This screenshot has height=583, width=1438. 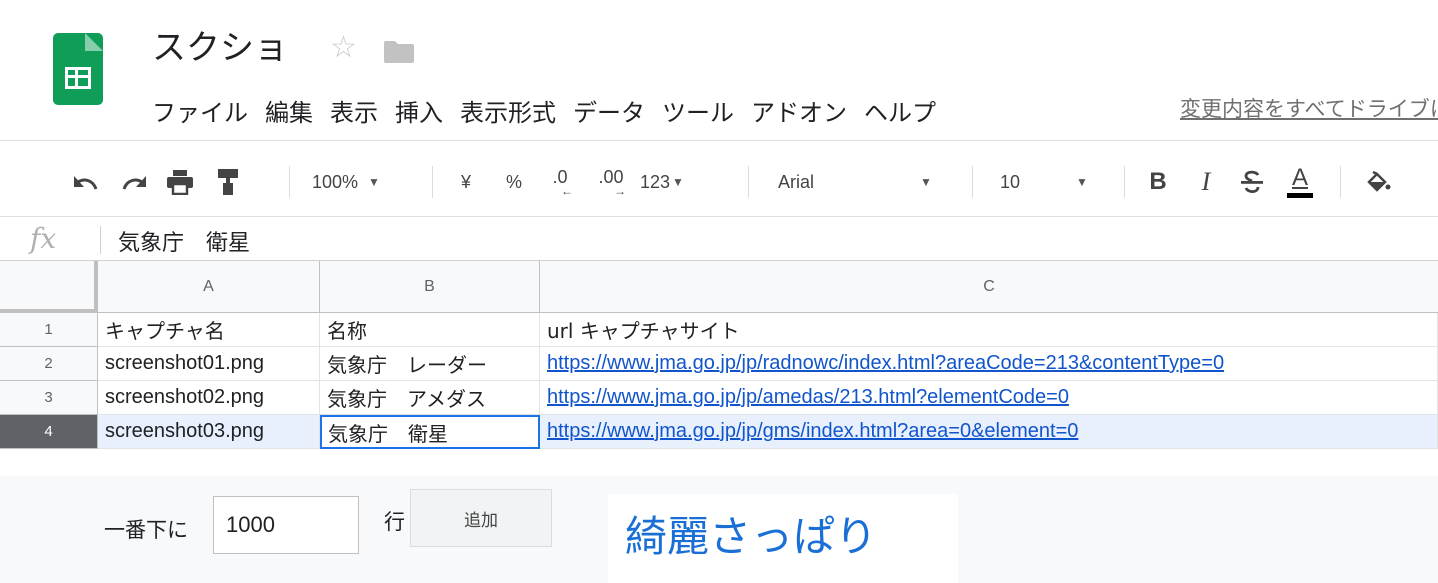 What do you see at coordinates (1378, 182) in the screenshot?
I see `fill-color-icon` at bounding box center [1378, 182].